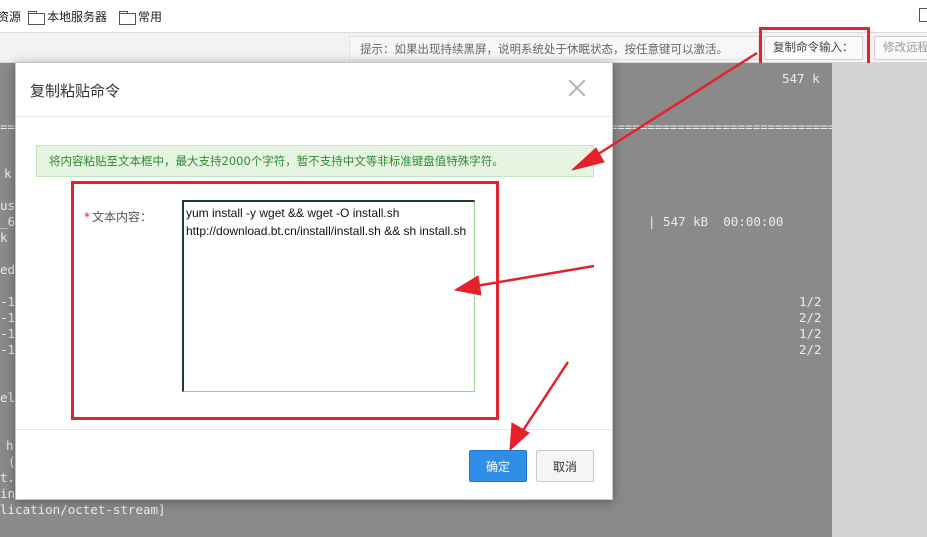 Image resolution: width=927 pixels, height=537 pixels. I want to click on bookmark-resources: 资源, so click(10, 17).